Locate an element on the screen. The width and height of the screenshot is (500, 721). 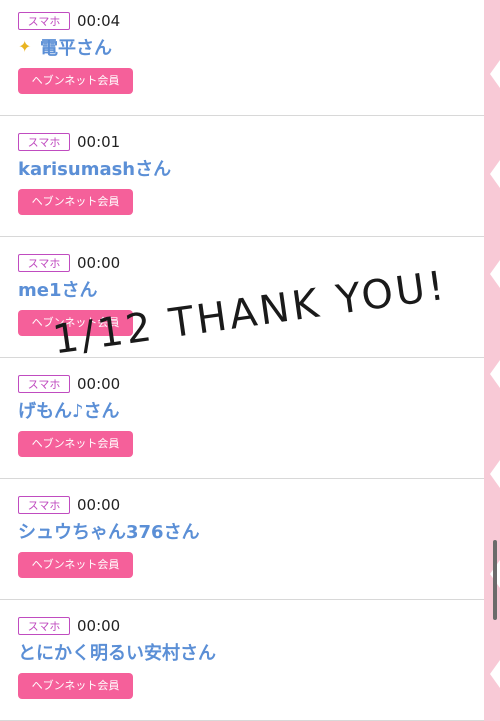
visitor-name: karisumashさん is located at coordinates (94, 170).